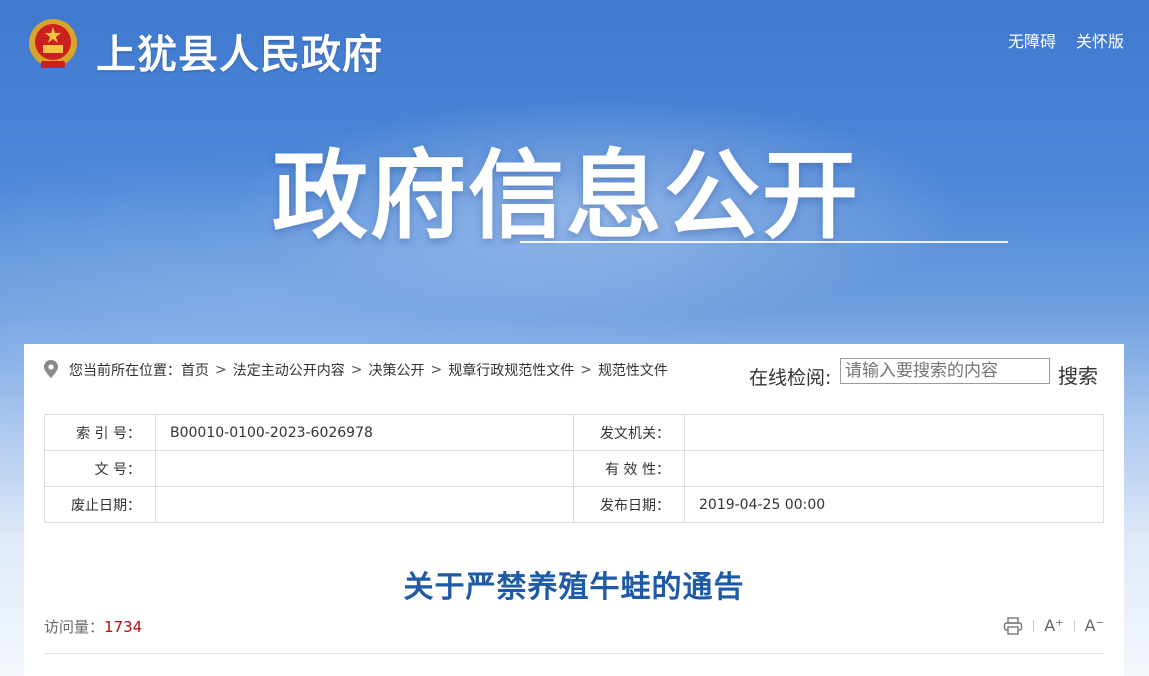 The height and width of the screenshot is (676, 1149). What do you see at coordinates (364, 468) in the screenshot?
I see `document-number-value` at bounding box center [364, 468].